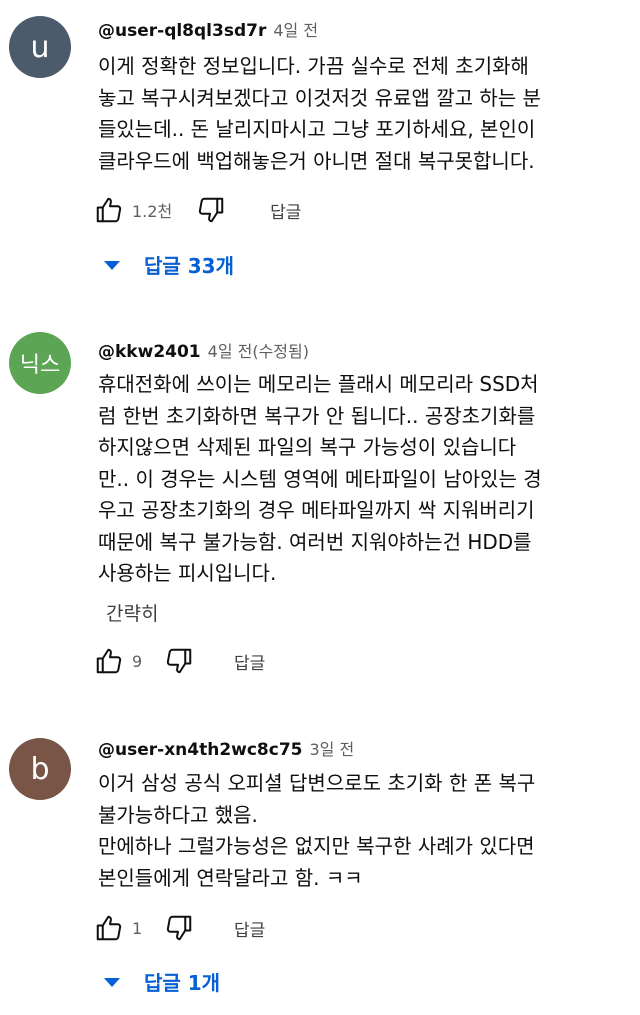  I want to click on comment-text-line: 때문에 복구 불가능함. 여러번 지워야하는건 HDD를, so click(315, 541).